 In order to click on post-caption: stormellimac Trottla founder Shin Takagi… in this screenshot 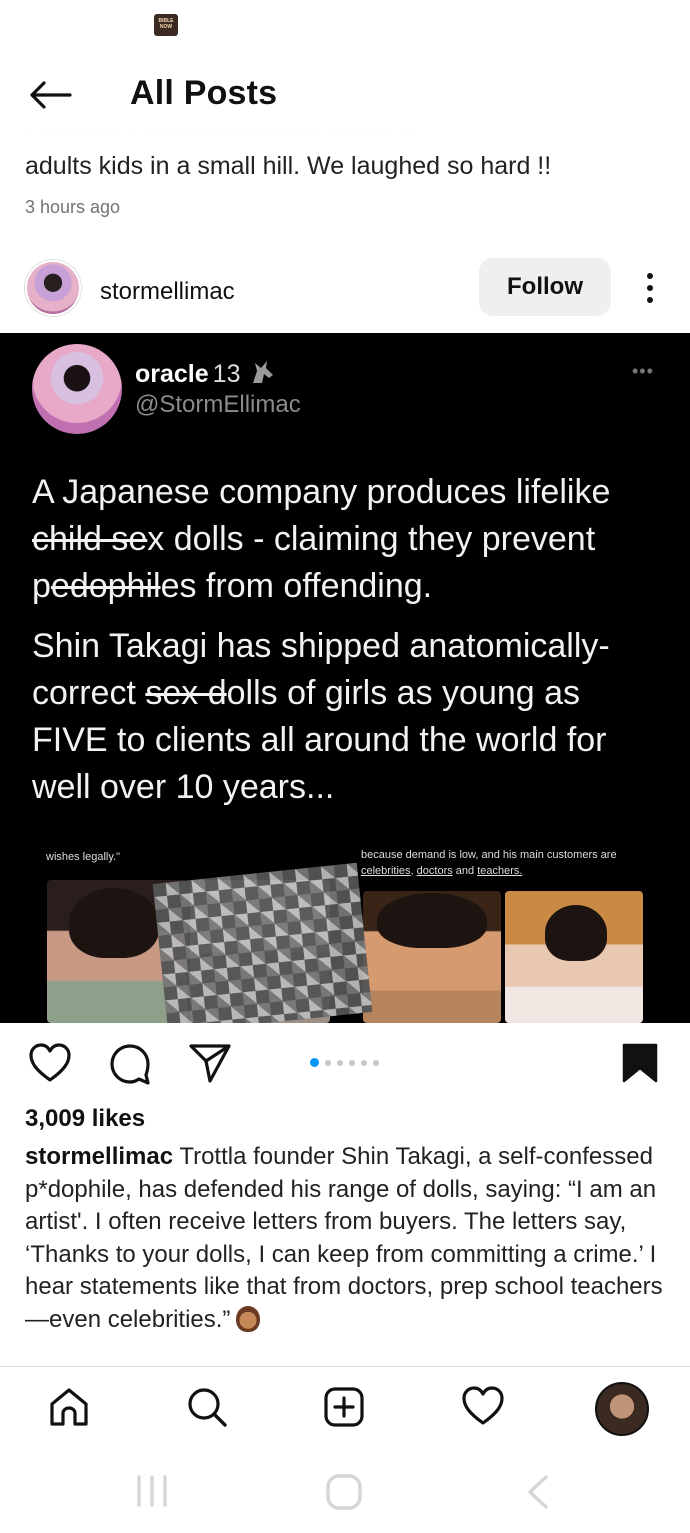, I will do `click(350, 1238)`.